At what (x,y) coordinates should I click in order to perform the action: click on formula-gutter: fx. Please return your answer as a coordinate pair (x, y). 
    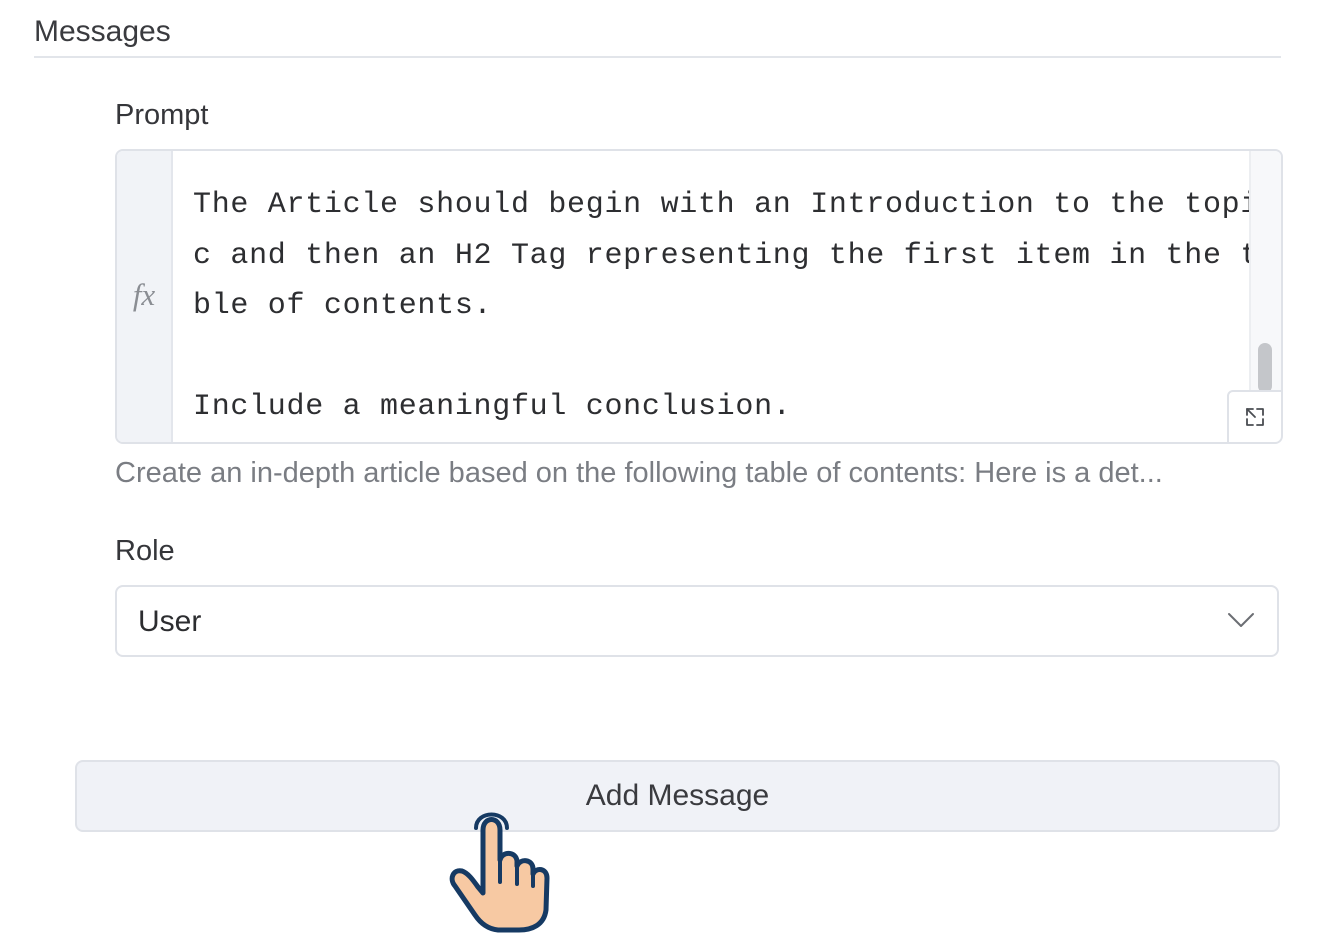
    Looking at the image, I should click on (145, 296).